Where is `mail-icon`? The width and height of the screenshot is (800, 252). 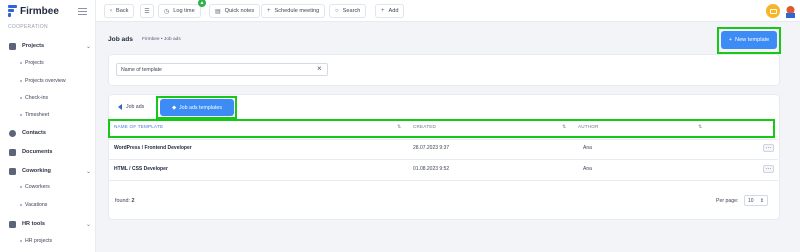 mail-icon is located at coordinates (773, 11).